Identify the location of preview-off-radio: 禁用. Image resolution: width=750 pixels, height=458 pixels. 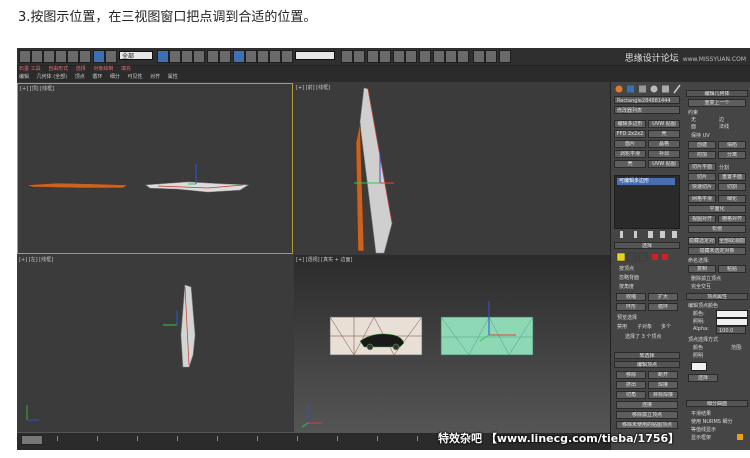
(622, 326).